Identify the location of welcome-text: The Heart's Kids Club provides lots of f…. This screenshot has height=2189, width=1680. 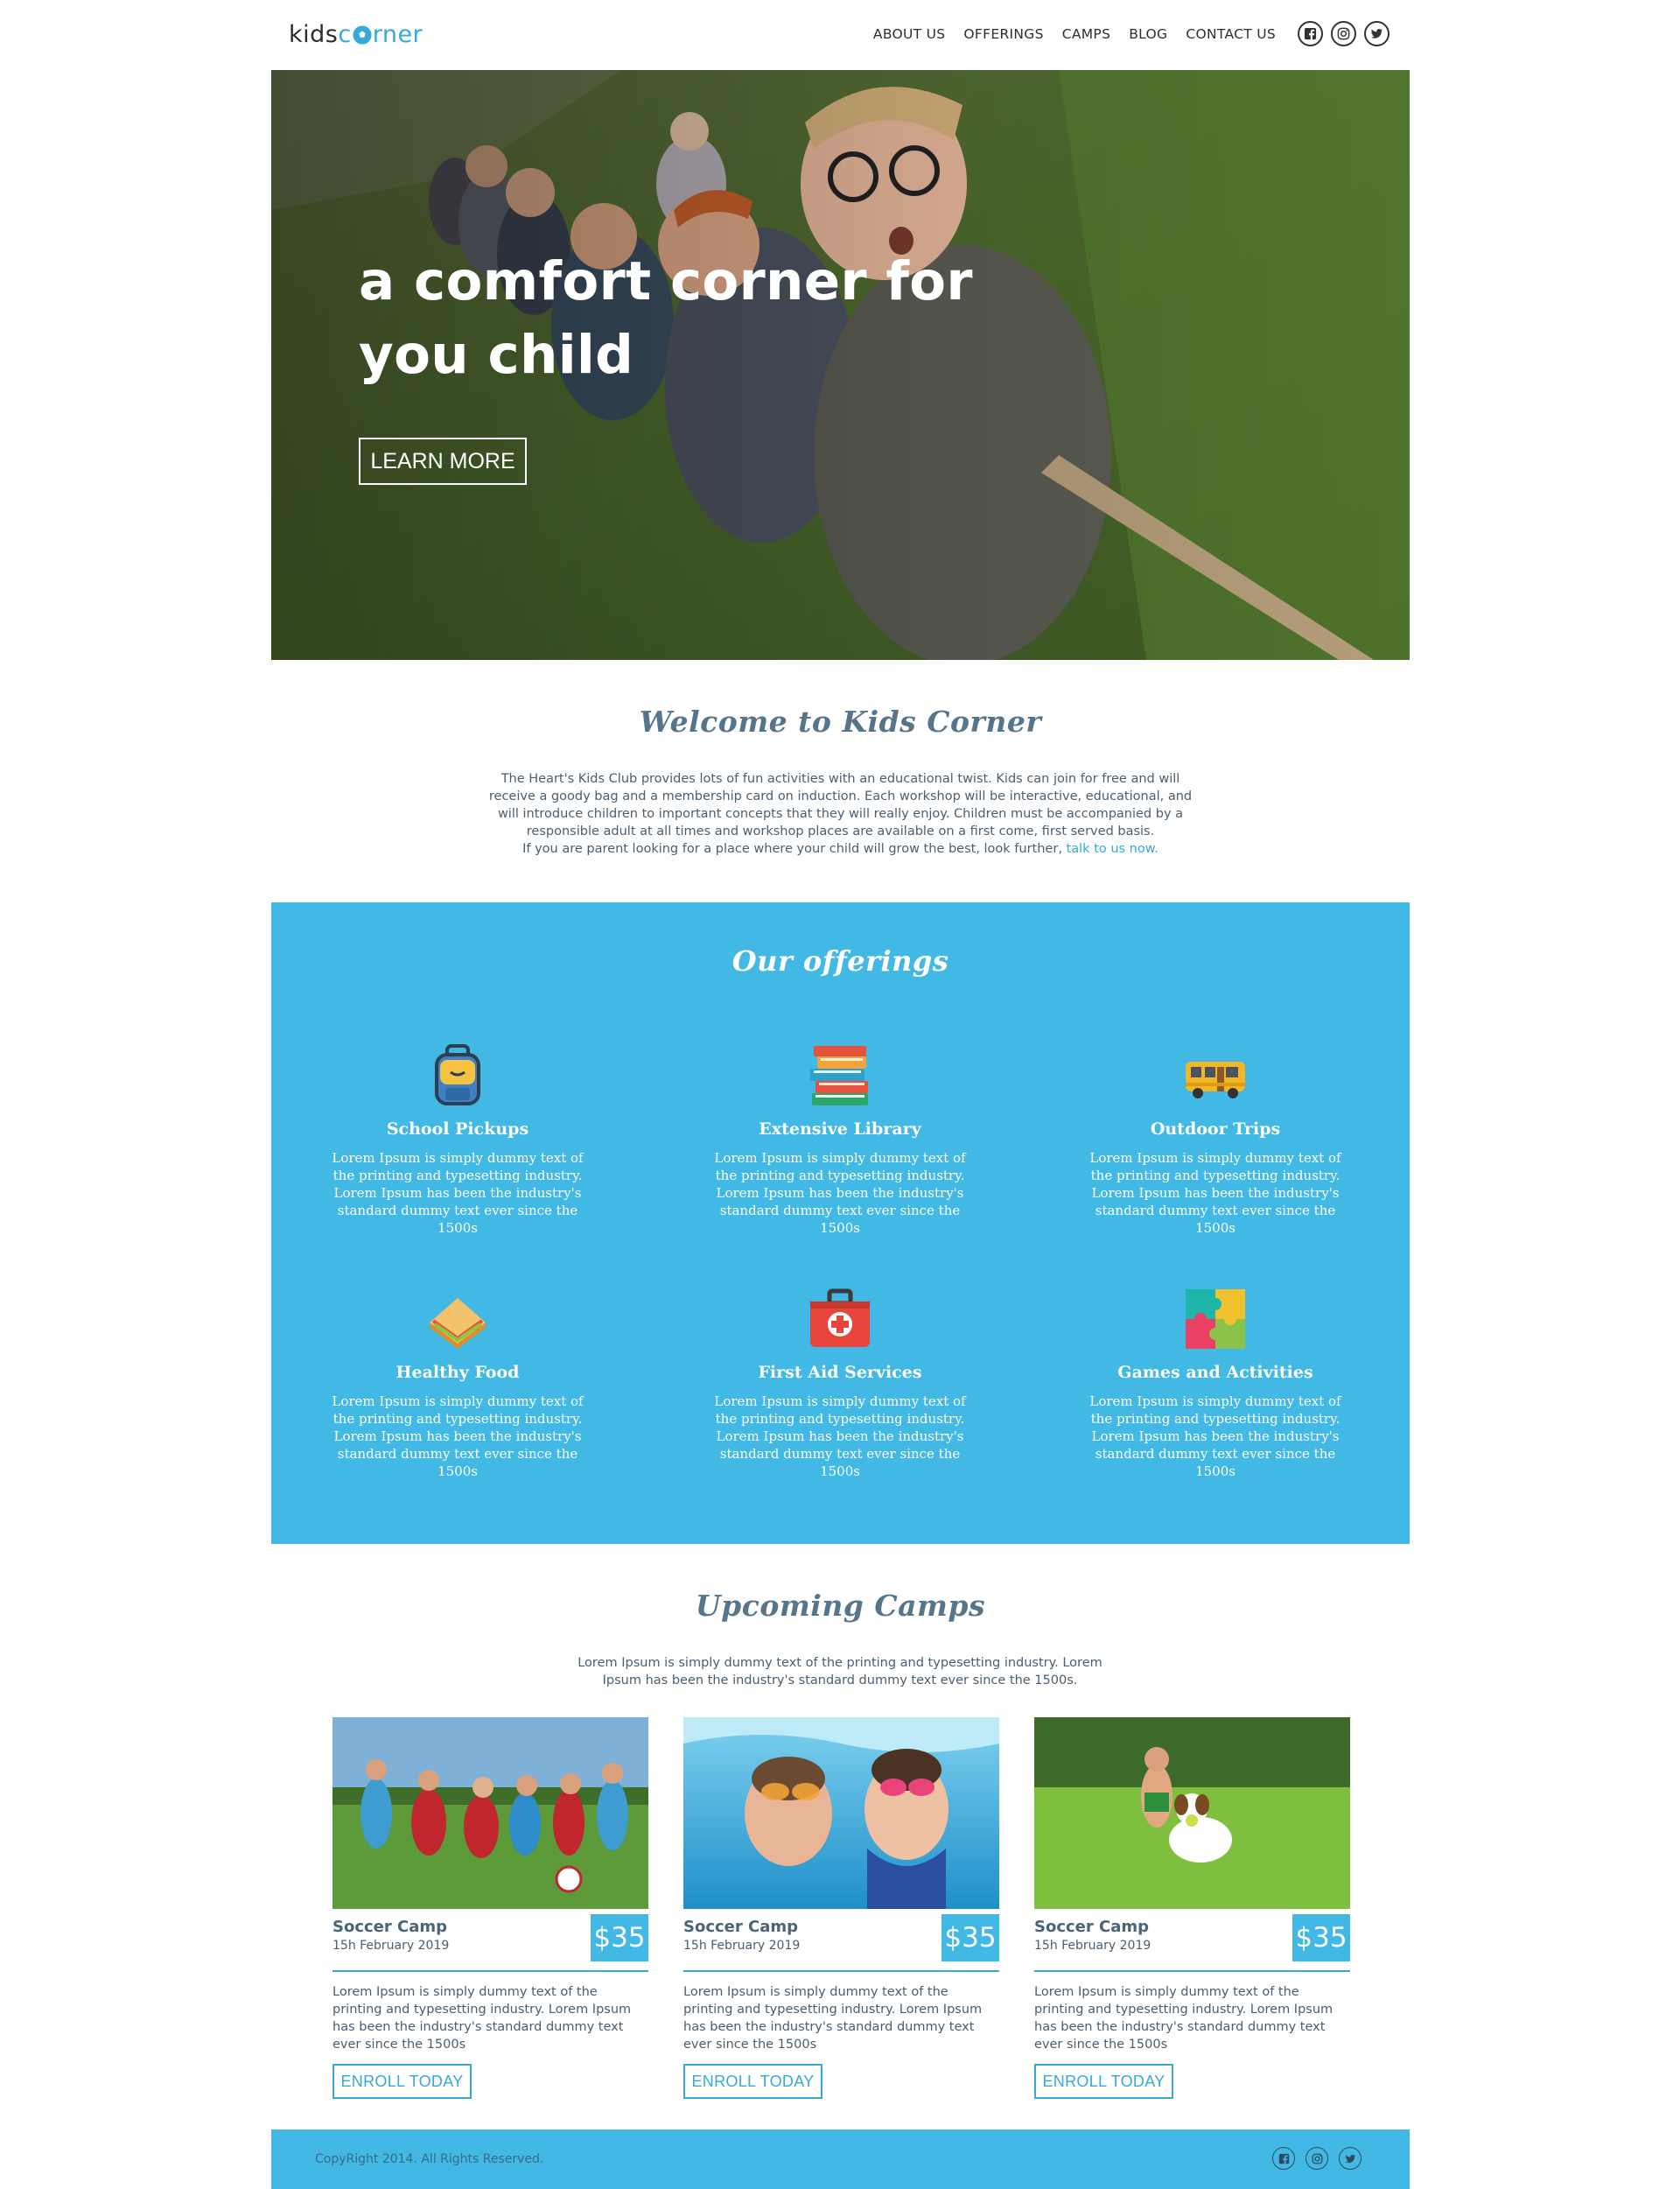
(840, 814).